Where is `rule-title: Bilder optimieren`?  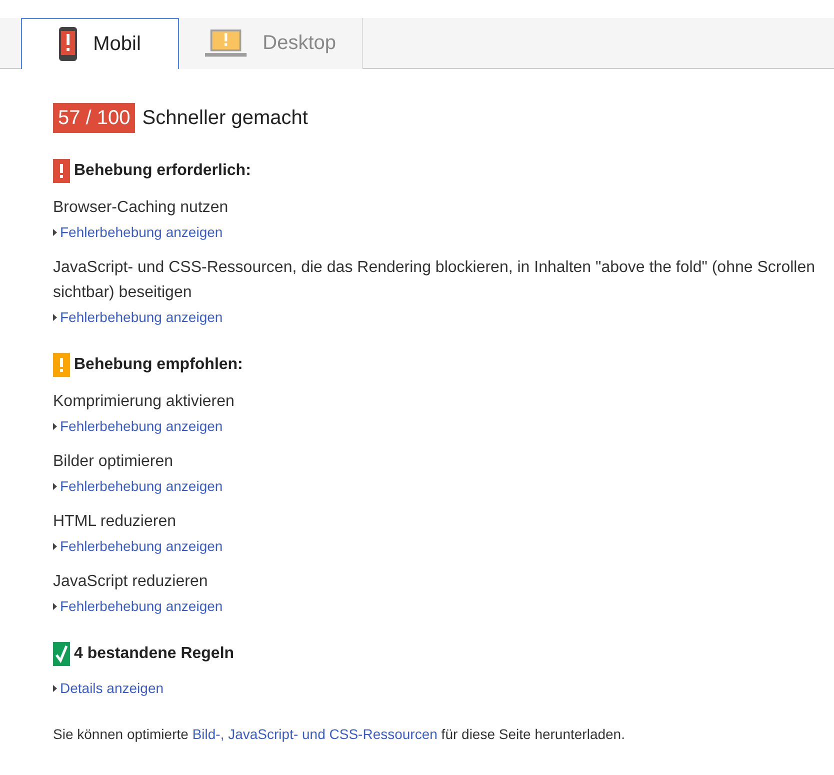
rule-title: Bilder optimieren is located at coordinates (113, 462).